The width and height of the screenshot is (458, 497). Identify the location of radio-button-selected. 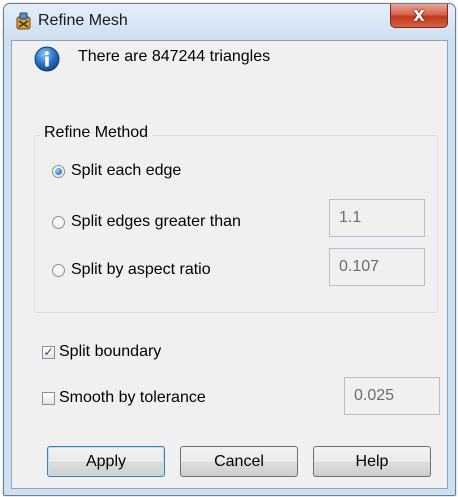
(58, 171).